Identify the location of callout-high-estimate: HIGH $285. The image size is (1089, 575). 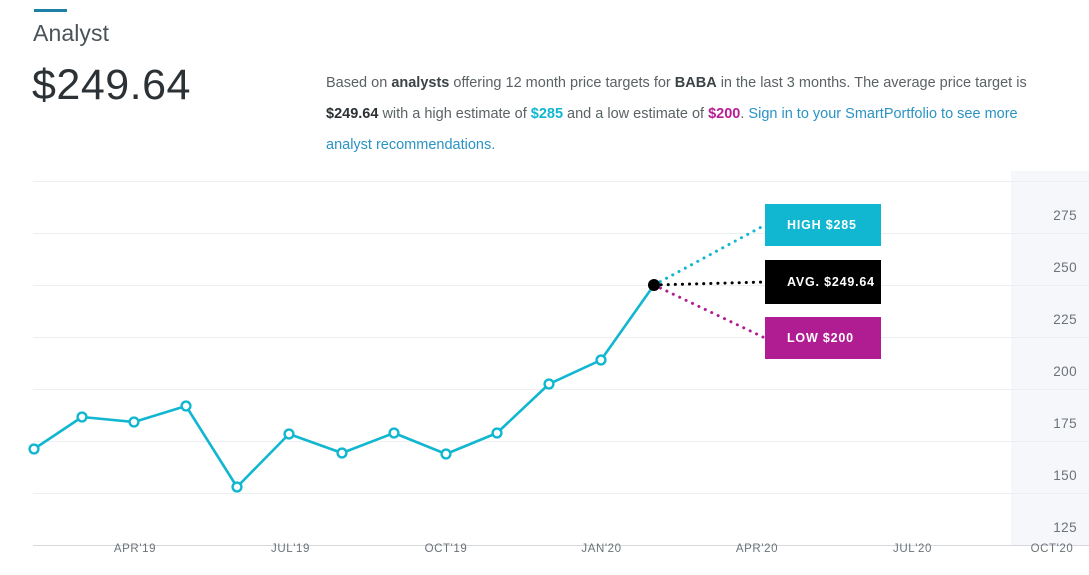
(823, 225).